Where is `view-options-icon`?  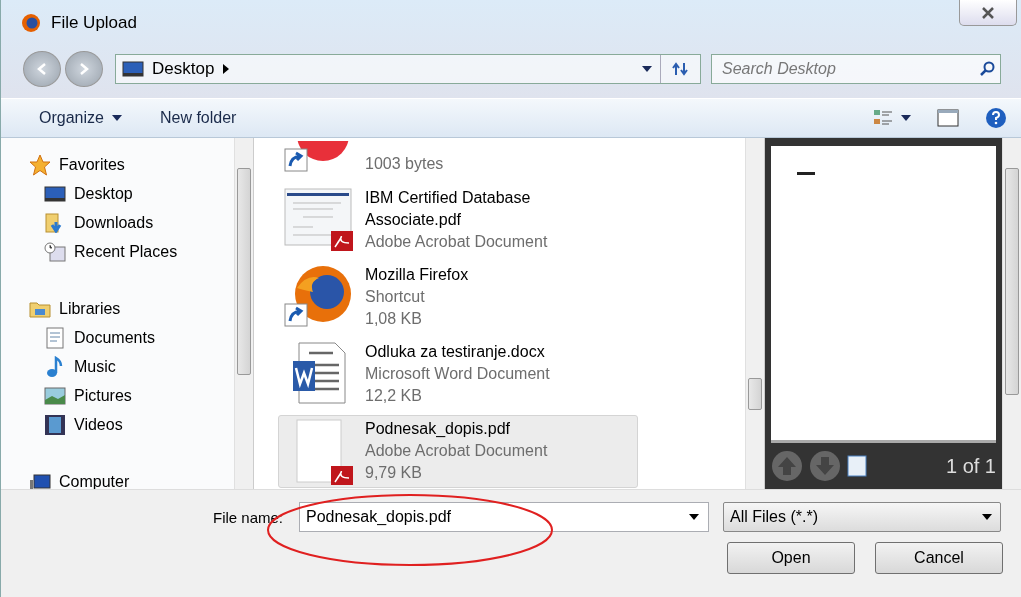
view-options-icon is located at coordinates (883, 118).